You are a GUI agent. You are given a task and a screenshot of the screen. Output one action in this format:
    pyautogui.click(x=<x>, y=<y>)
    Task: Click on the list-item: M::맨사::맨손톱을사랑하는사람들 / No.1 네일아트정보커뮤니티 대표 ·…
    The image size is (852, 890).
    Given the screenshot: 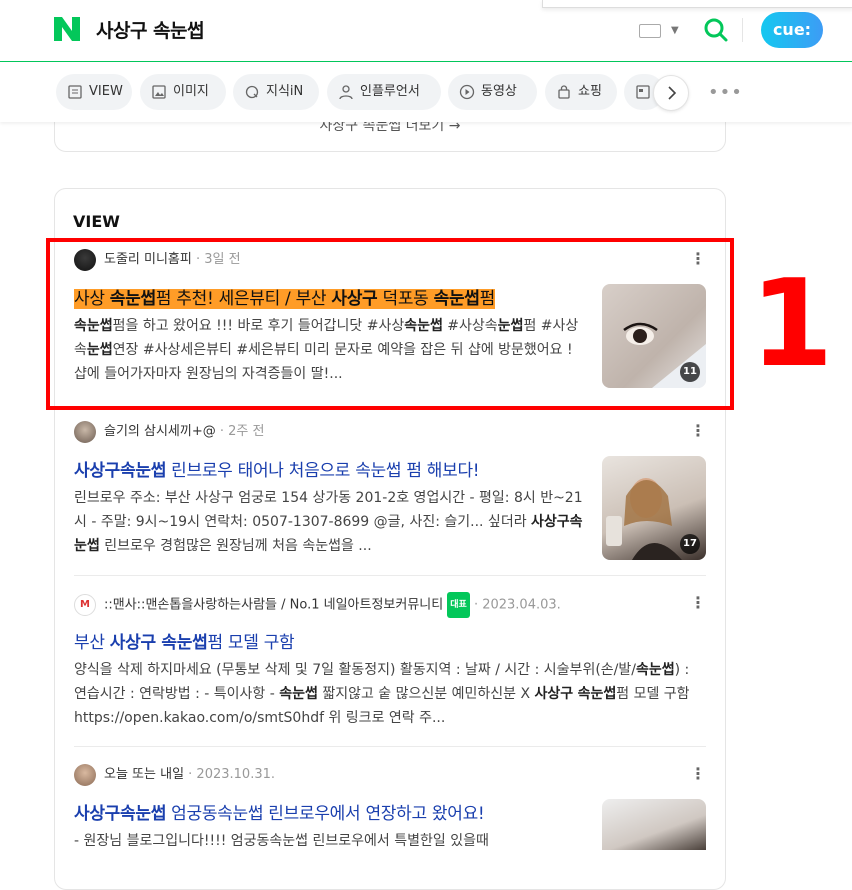 What is the action you would take?
    pyautogui.click(x=390, y=662)
    